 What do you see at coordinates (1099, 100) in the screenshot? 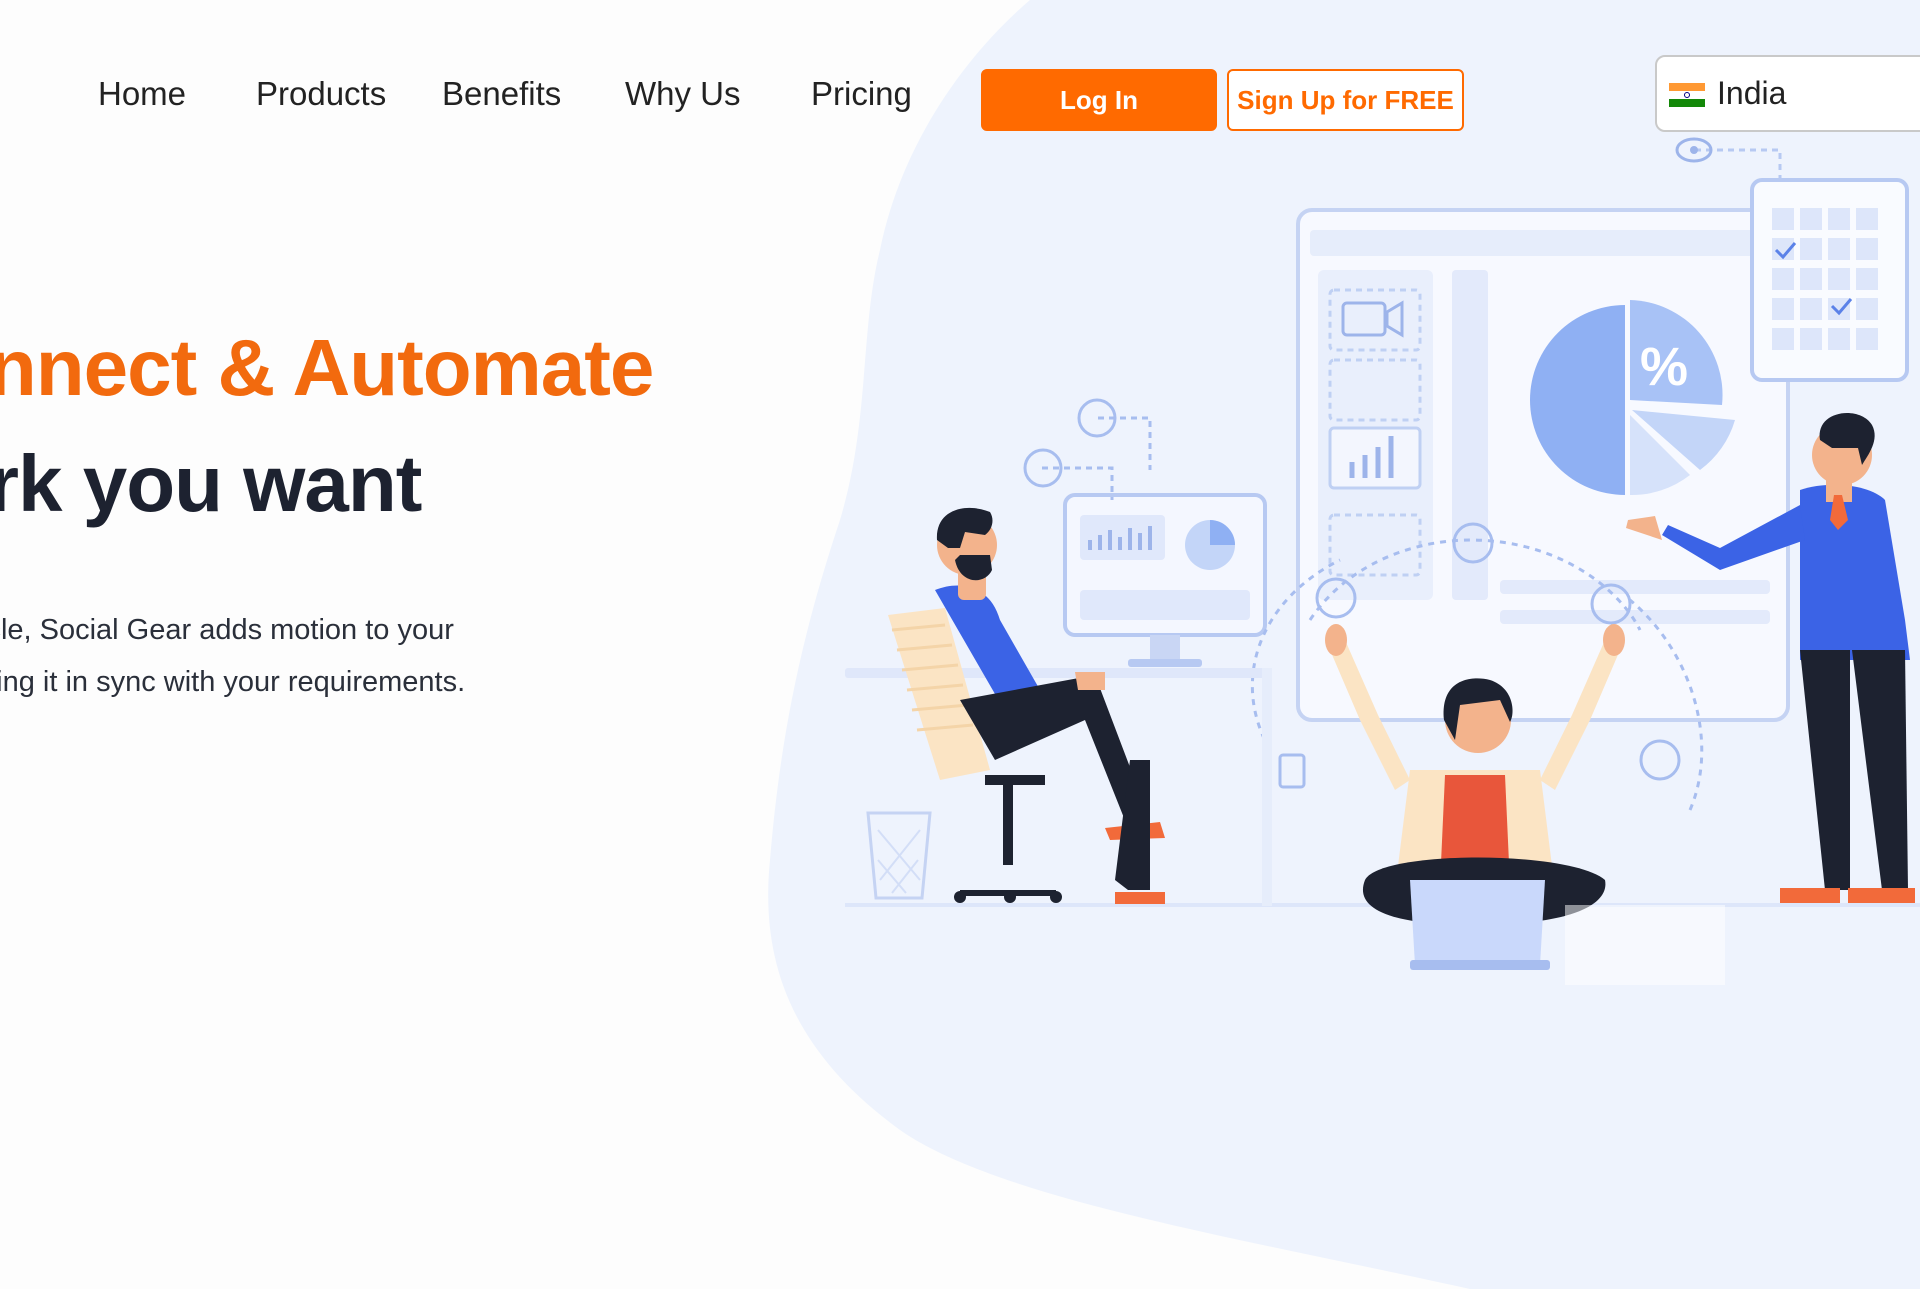
I see `login-button: Log In` at bounding box center [1099, 100].